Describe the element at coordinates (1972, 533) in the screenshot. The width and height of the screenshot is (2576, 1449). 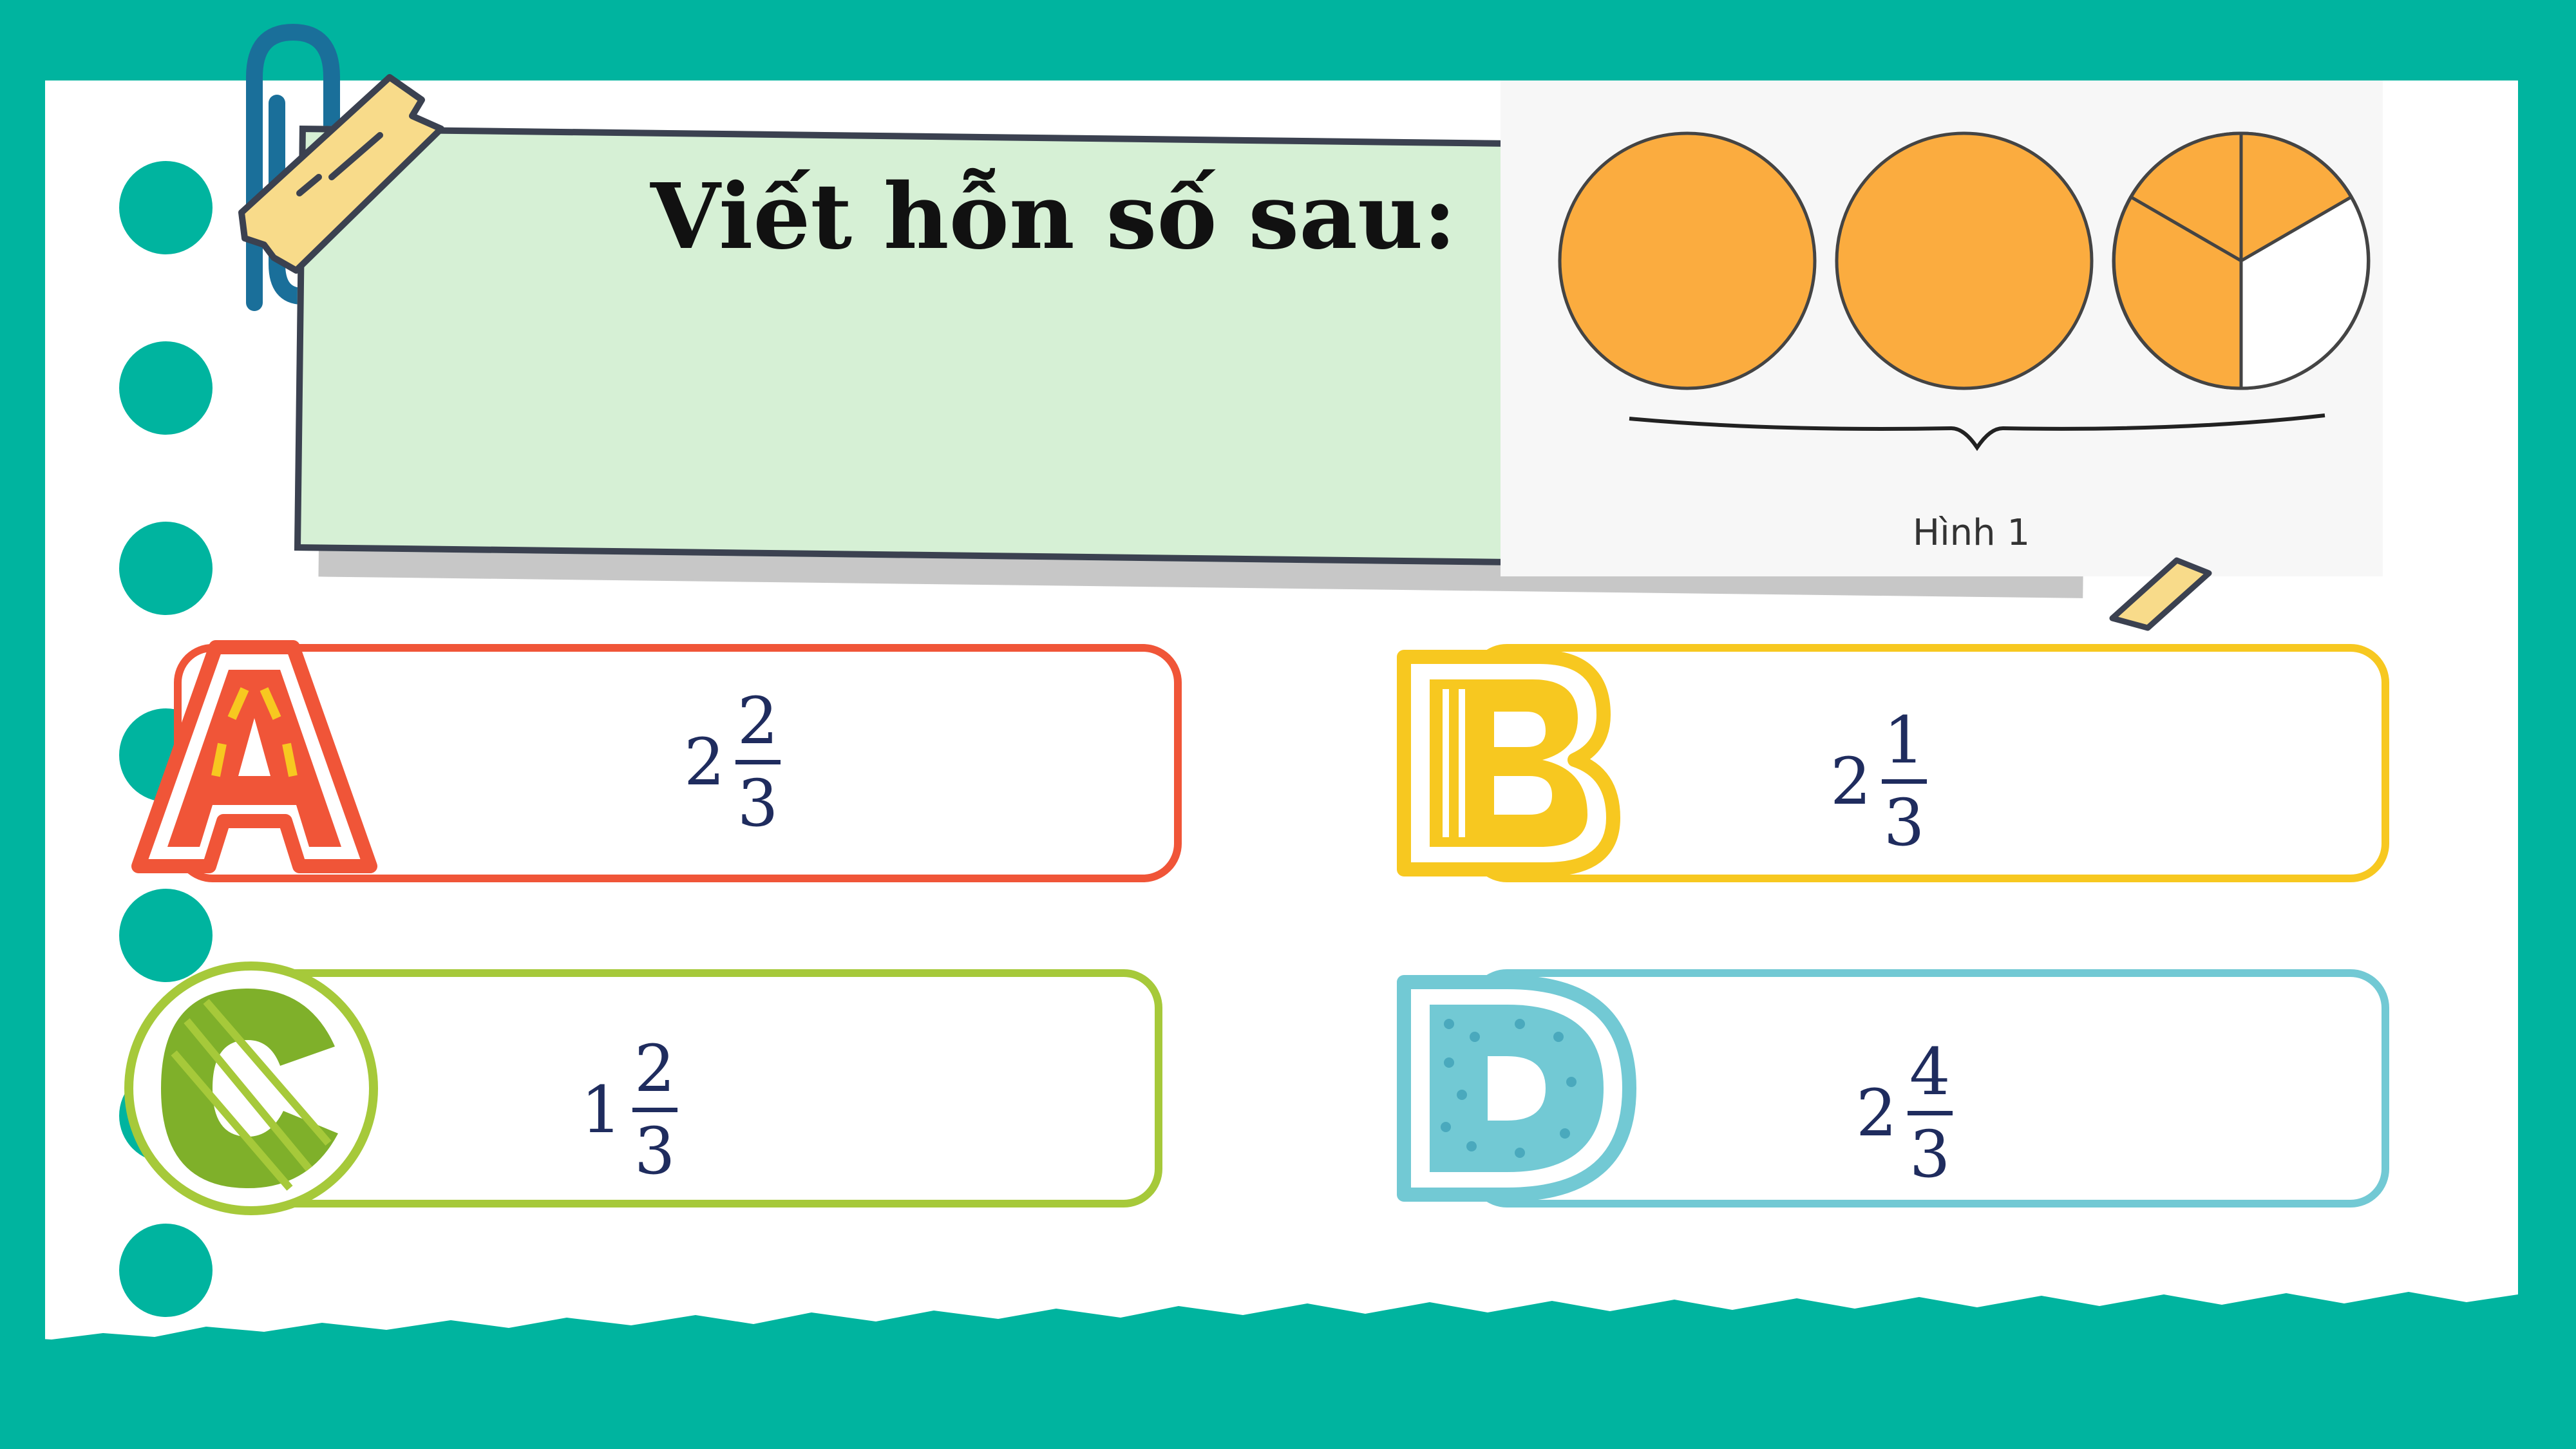
I see `figure-caption: Hình 1` at that location.